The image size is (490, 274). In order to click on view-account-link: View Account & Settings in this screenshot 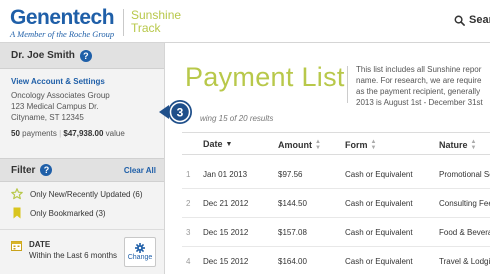, I will do `click(82, 81)`.